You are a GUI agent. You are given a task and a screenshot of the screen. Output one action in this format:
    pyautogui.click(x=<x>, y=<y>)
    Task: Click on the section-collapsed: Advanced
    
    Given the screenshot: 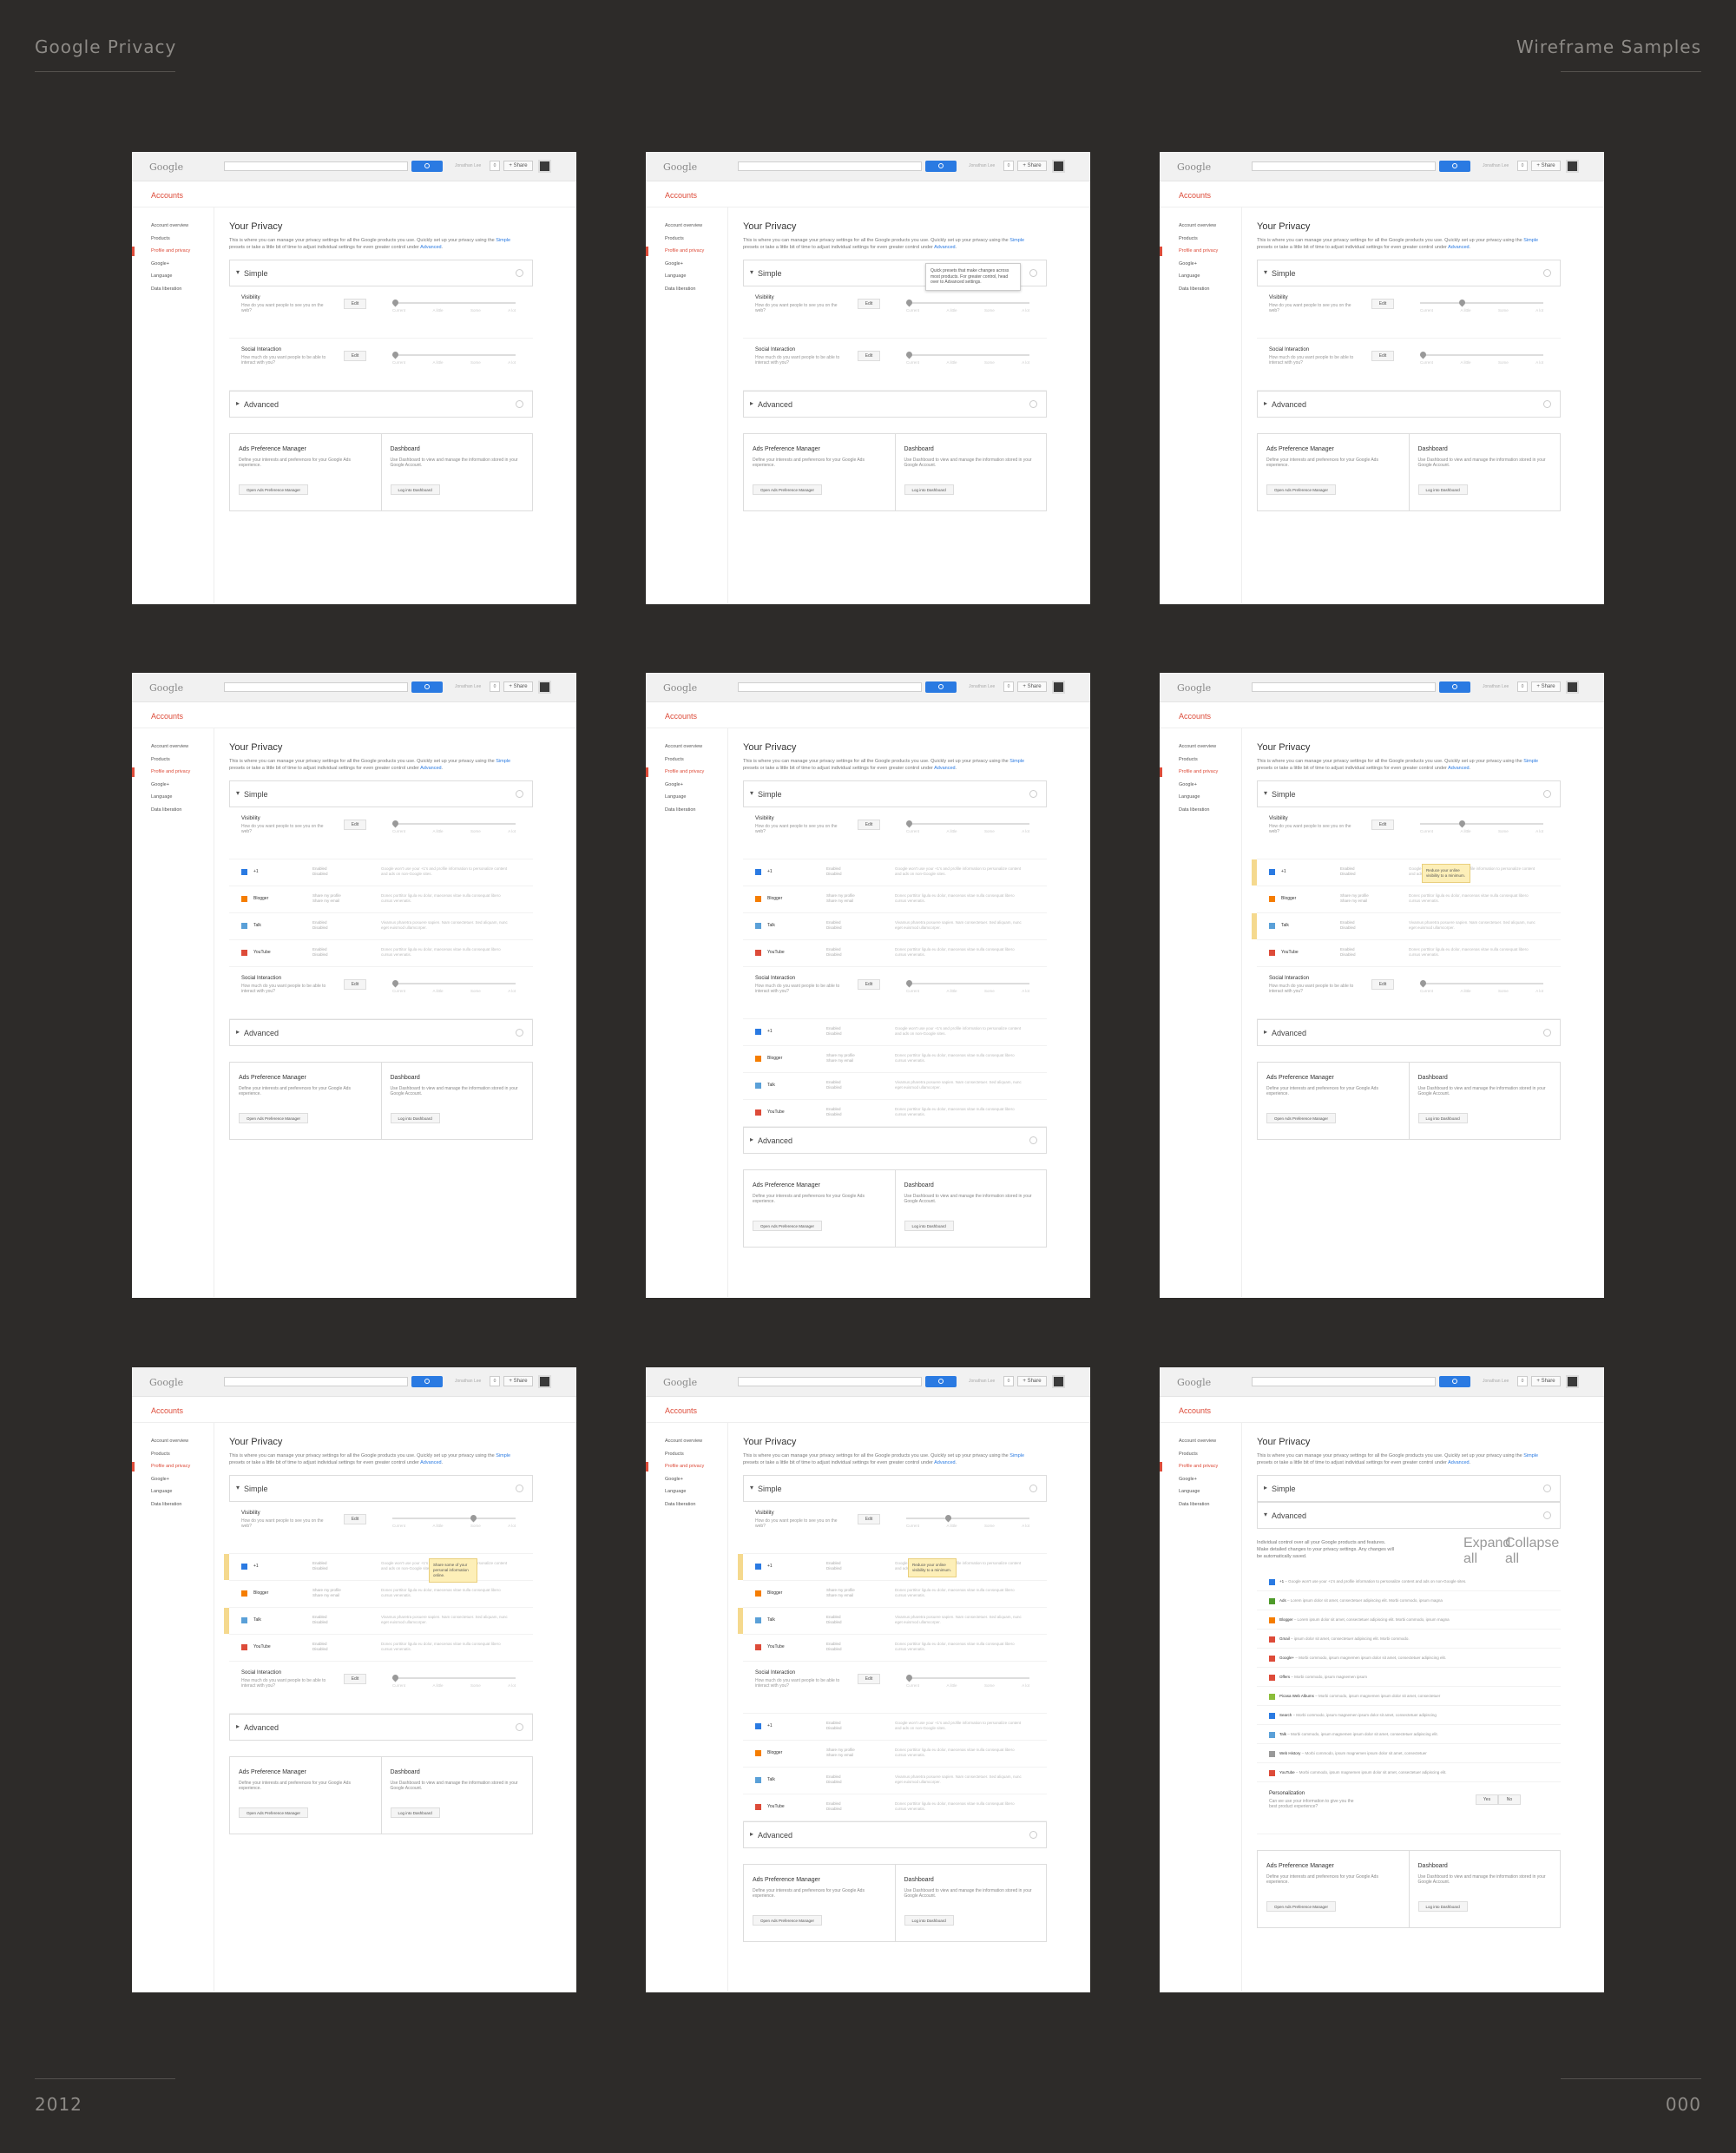 What is the action you would take?
    pyautogui.click(x=895, y=404)
    